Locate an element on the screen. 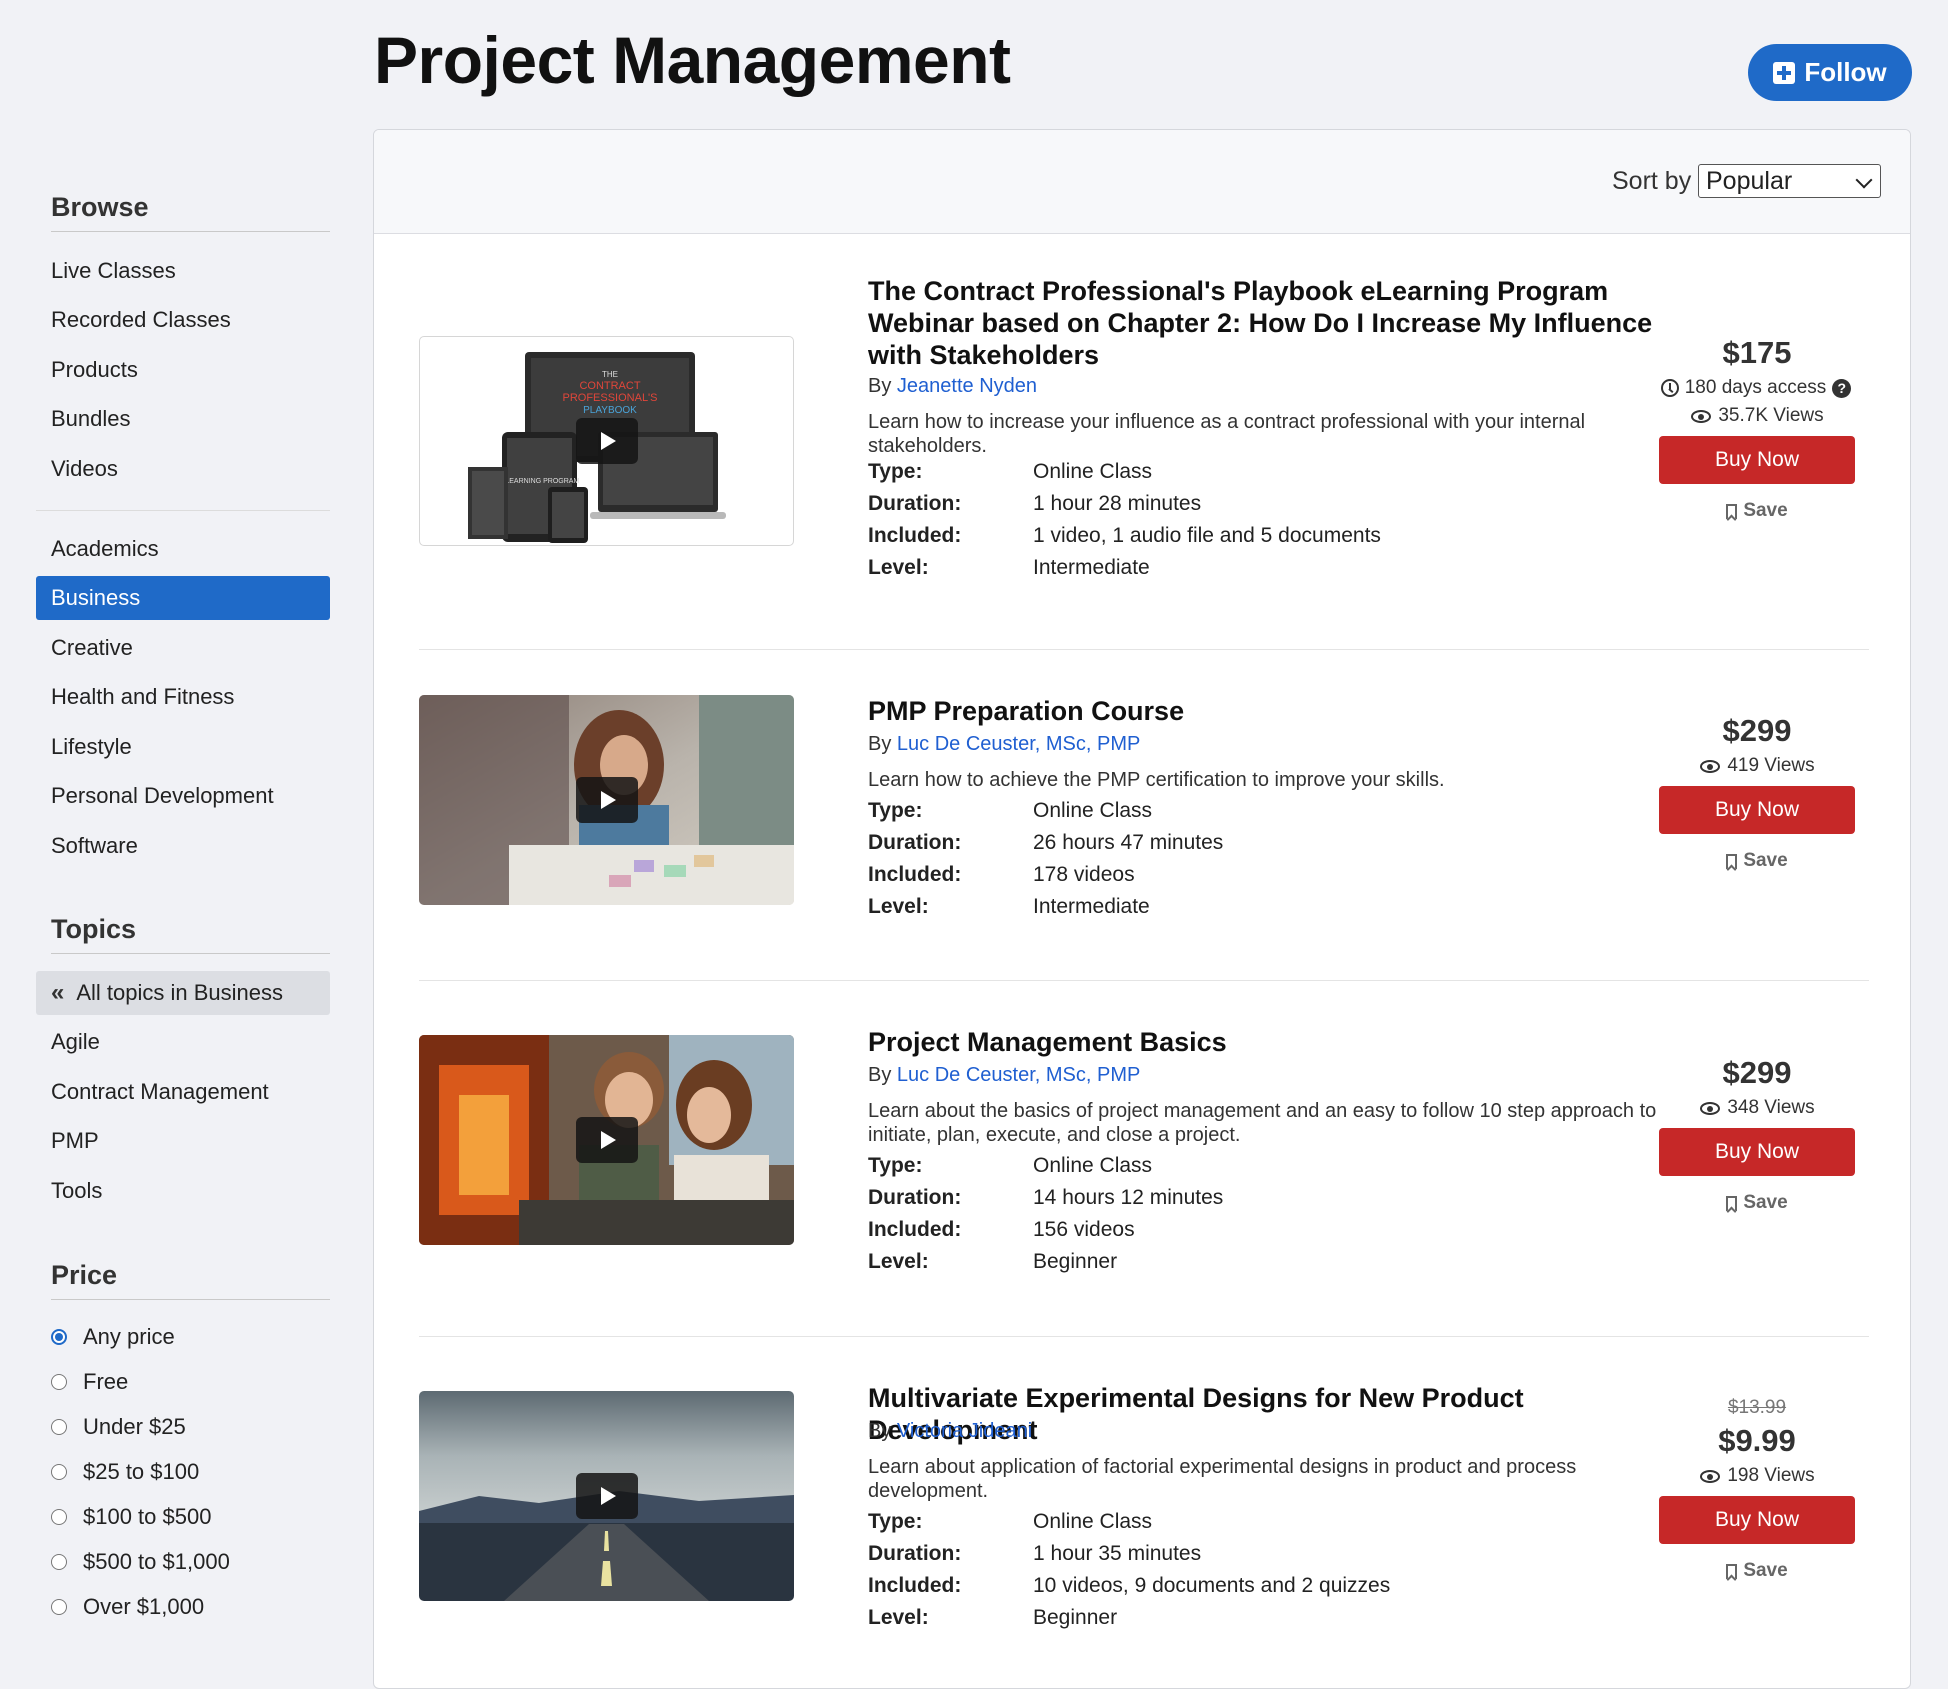 This screenshot has width=1948, height=1689. sidebar-item-lifestyle: Lifestyle is located at coordinates (183, 747).